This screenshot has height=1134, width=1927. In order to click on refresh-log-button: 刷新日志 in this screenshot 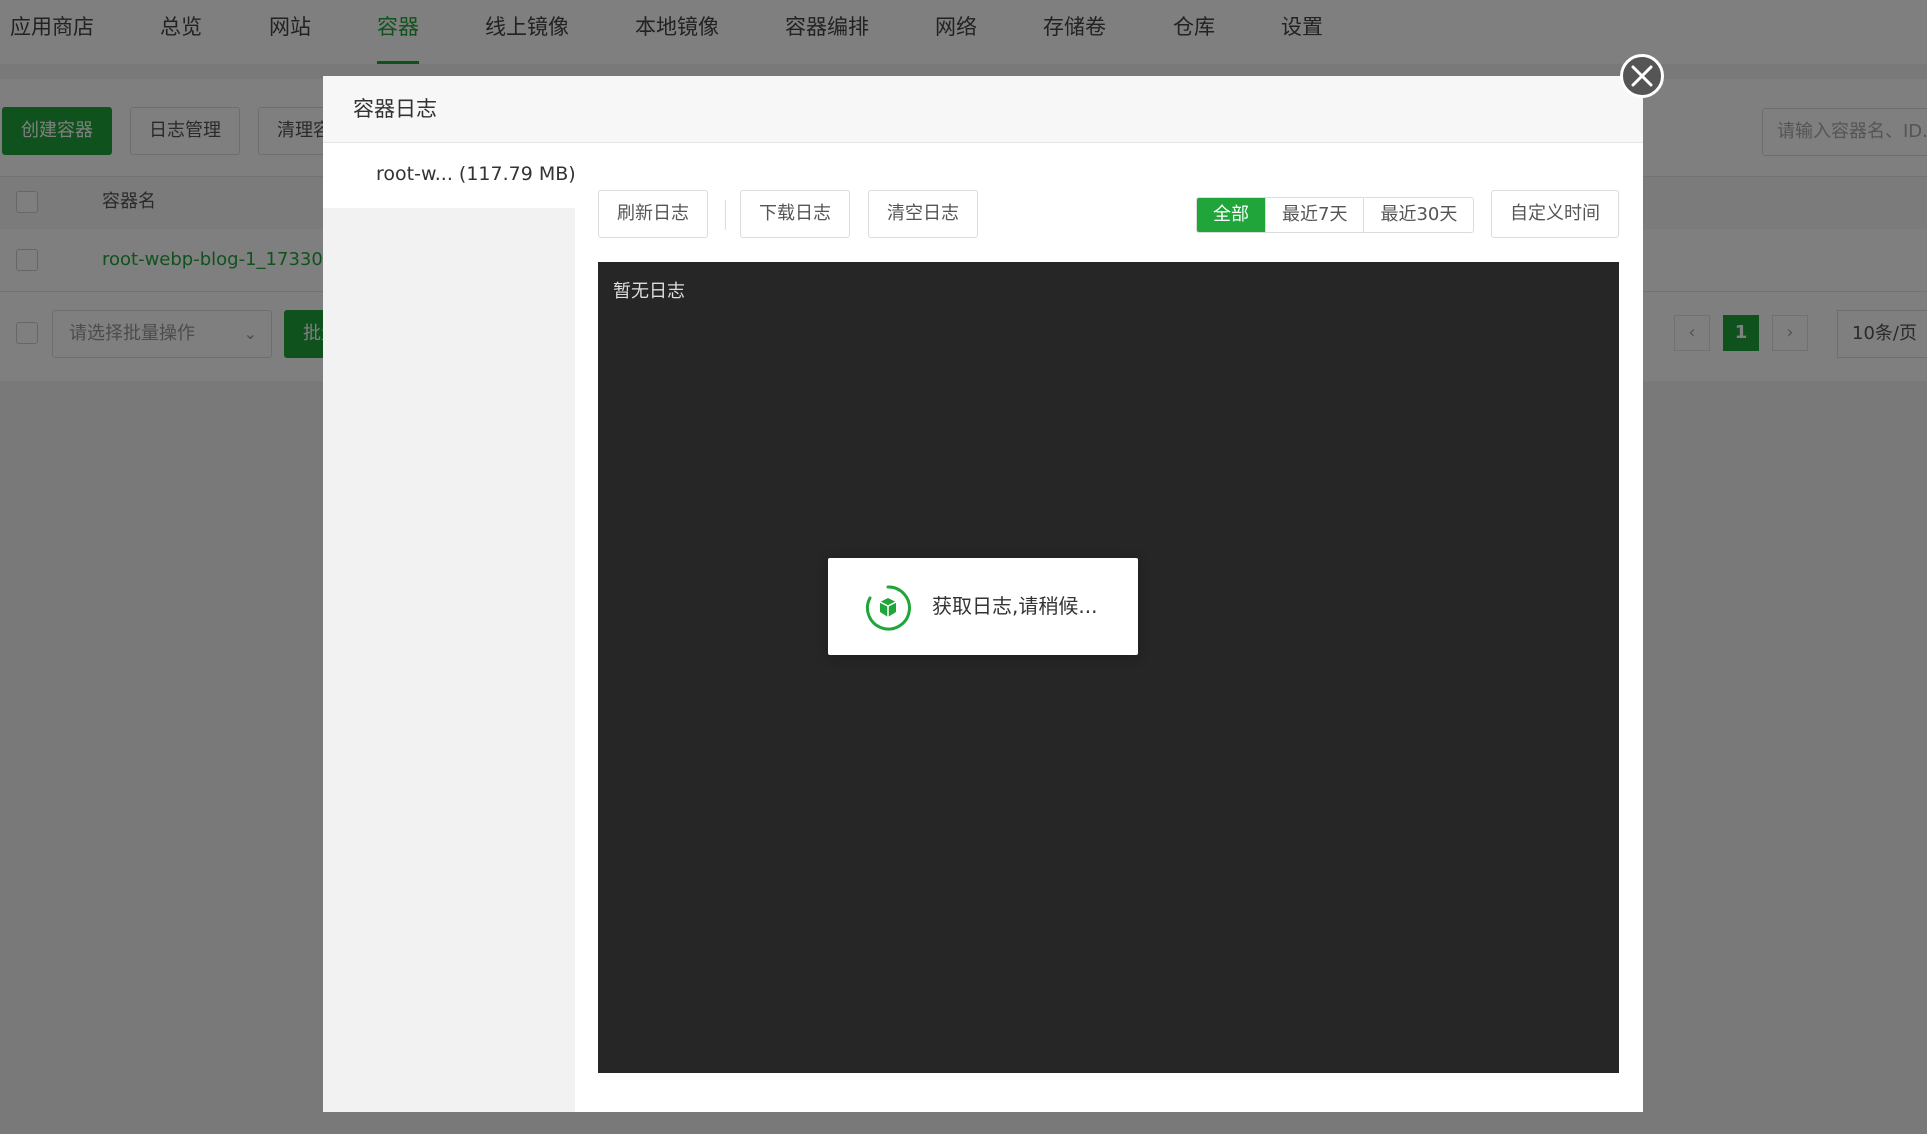, I will do `click(653, 214)`.